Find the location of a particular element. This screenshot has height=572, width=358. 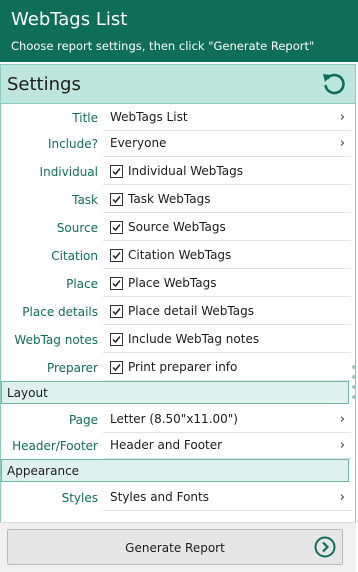

settings-label: Settings is located at coordinates (44, 84).